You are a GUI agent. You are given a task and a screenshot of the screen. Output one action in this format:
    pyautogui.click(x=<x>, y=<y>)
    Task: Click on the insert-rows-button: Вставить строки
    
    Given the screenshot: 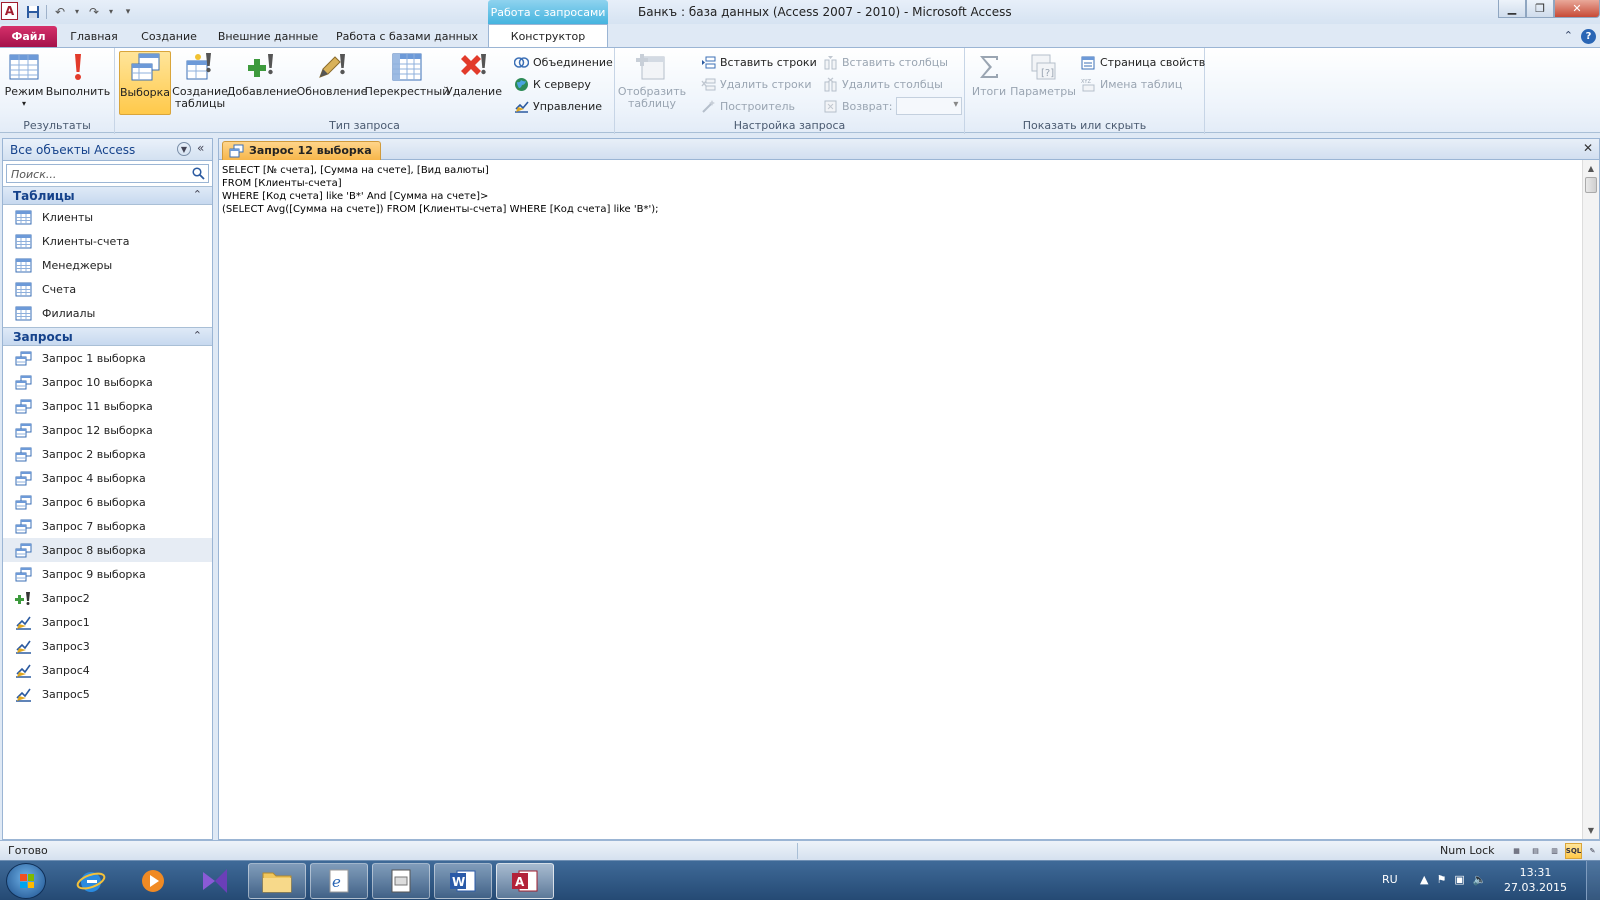 What is the action you would take?
    pyautogui.click(x=759, y=62)
    